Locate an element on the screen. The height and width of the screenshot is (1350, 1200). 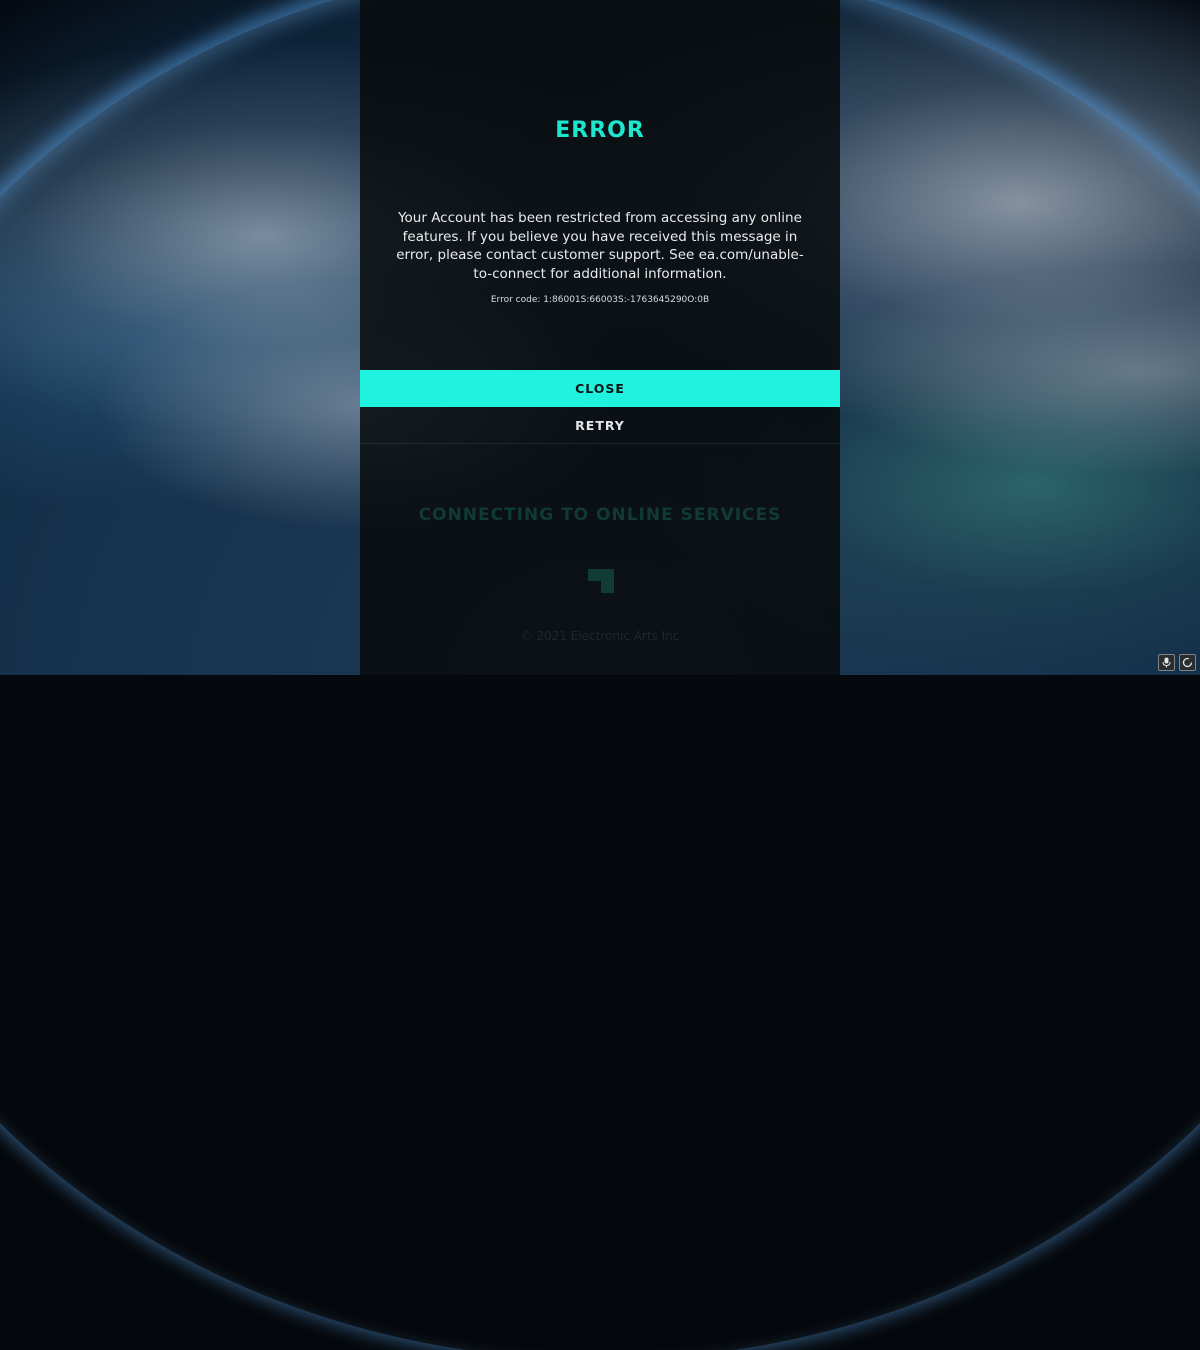
loading-circle-icon is located at coordinates (1187, 662).